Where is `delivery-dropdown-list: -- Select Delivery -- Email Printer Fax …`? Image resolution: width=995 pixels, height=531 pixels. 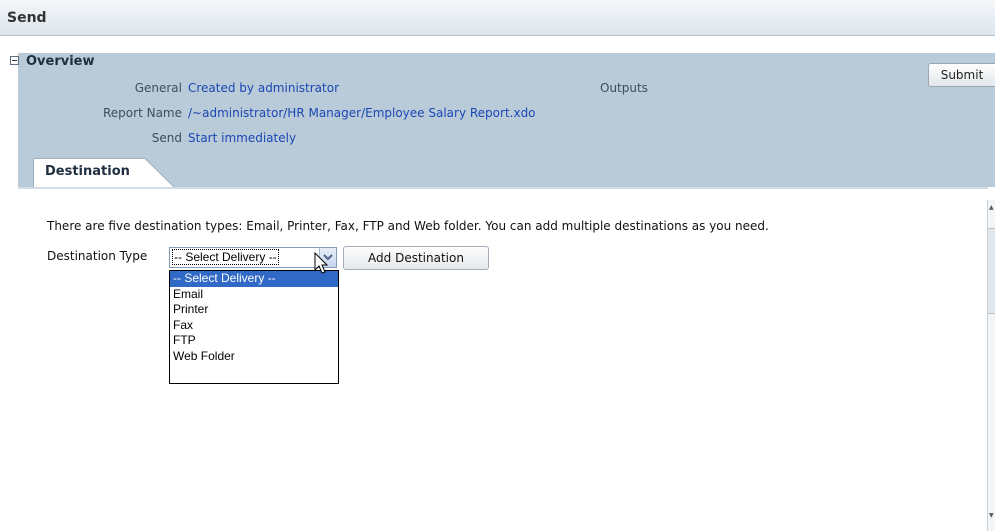 delivery-dropdown-list: -- Select Delivery -- Email Printer Fax … is located at coordinates (254, 327).